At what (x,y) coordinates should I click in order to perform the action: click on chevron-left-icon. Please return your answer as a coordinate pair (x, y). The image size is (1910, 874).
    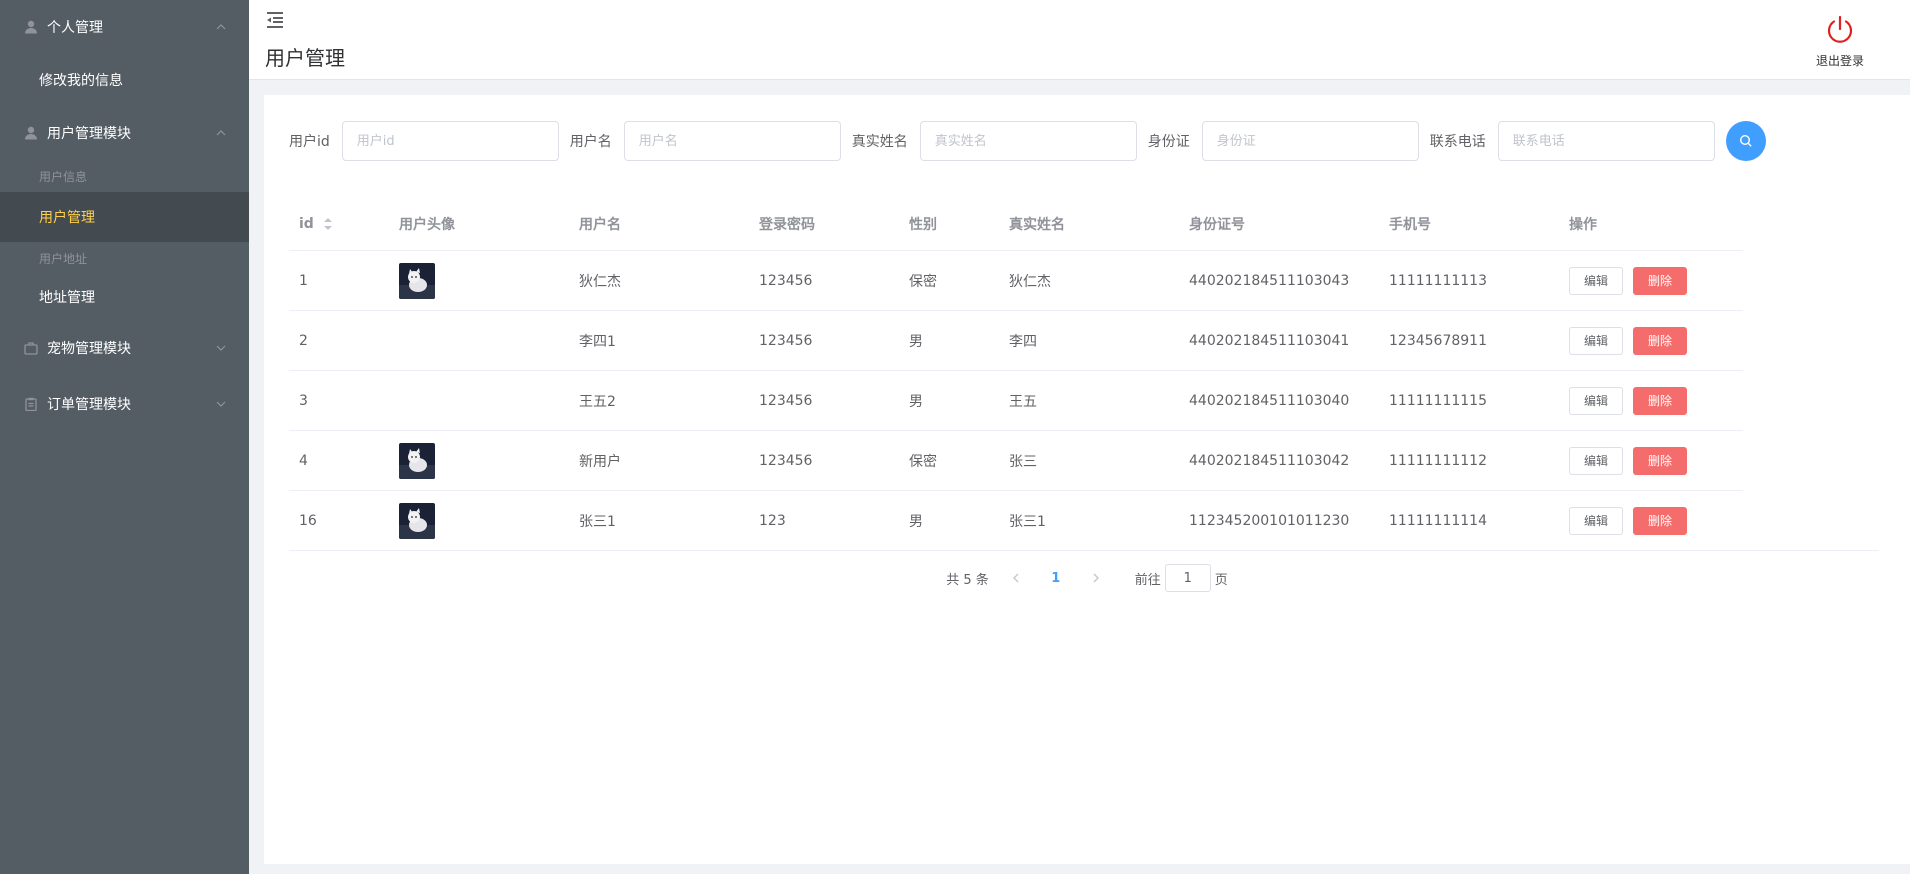
    Looking at the image, I should click on (1015, 578).